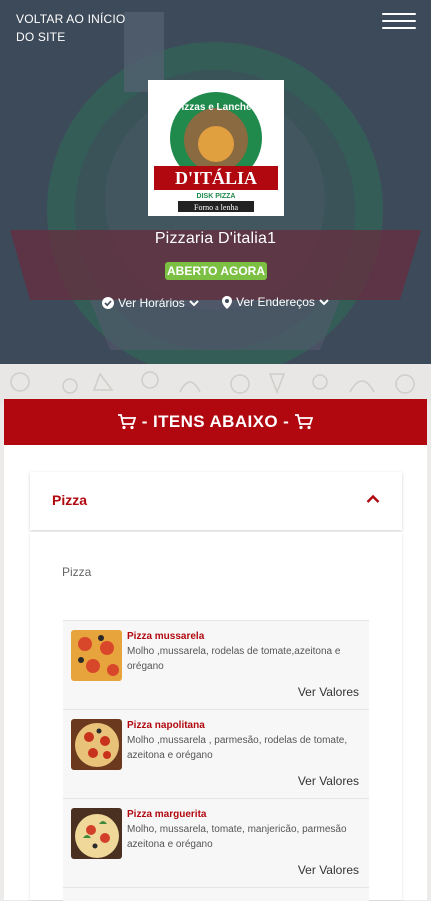  Describe the element at coordinates (77, 572) in the screenshot. I see `category-description: Pizza` at that location.